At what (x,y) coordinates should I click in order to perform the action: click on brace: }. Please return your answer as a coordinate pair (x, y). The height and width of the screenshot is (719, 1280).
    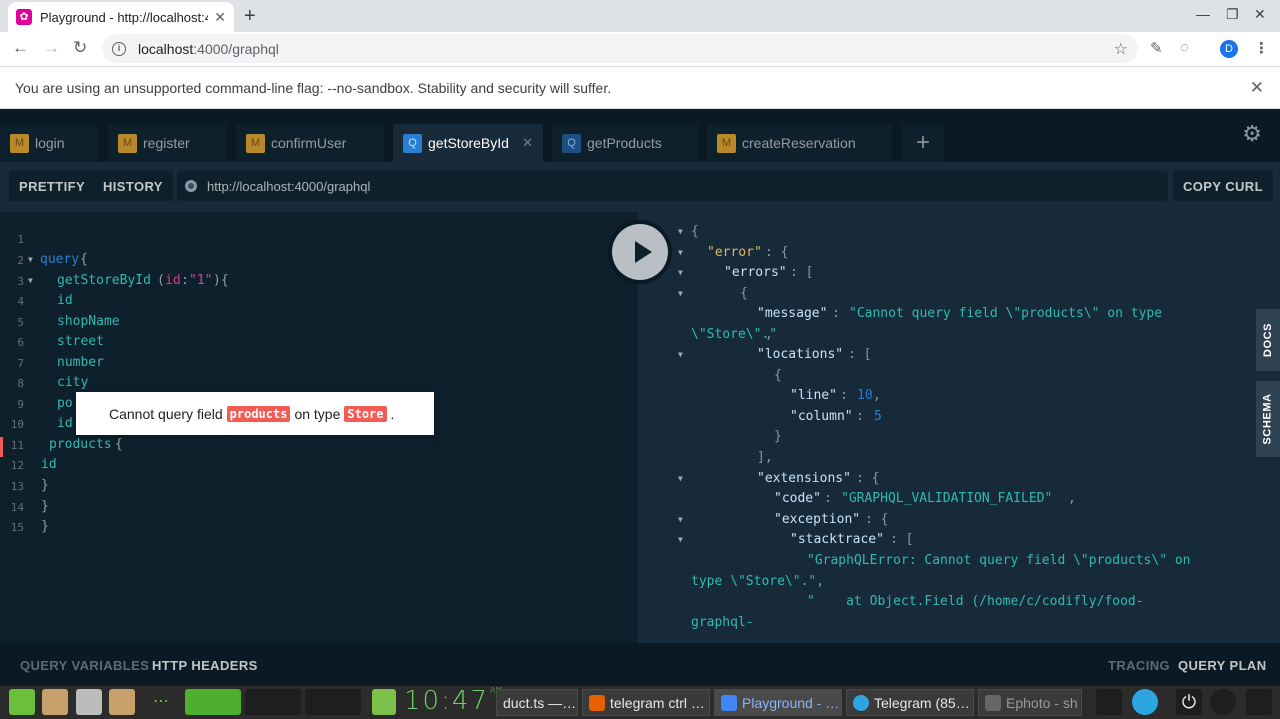
    Looking at the image, I should click on (778, 436).